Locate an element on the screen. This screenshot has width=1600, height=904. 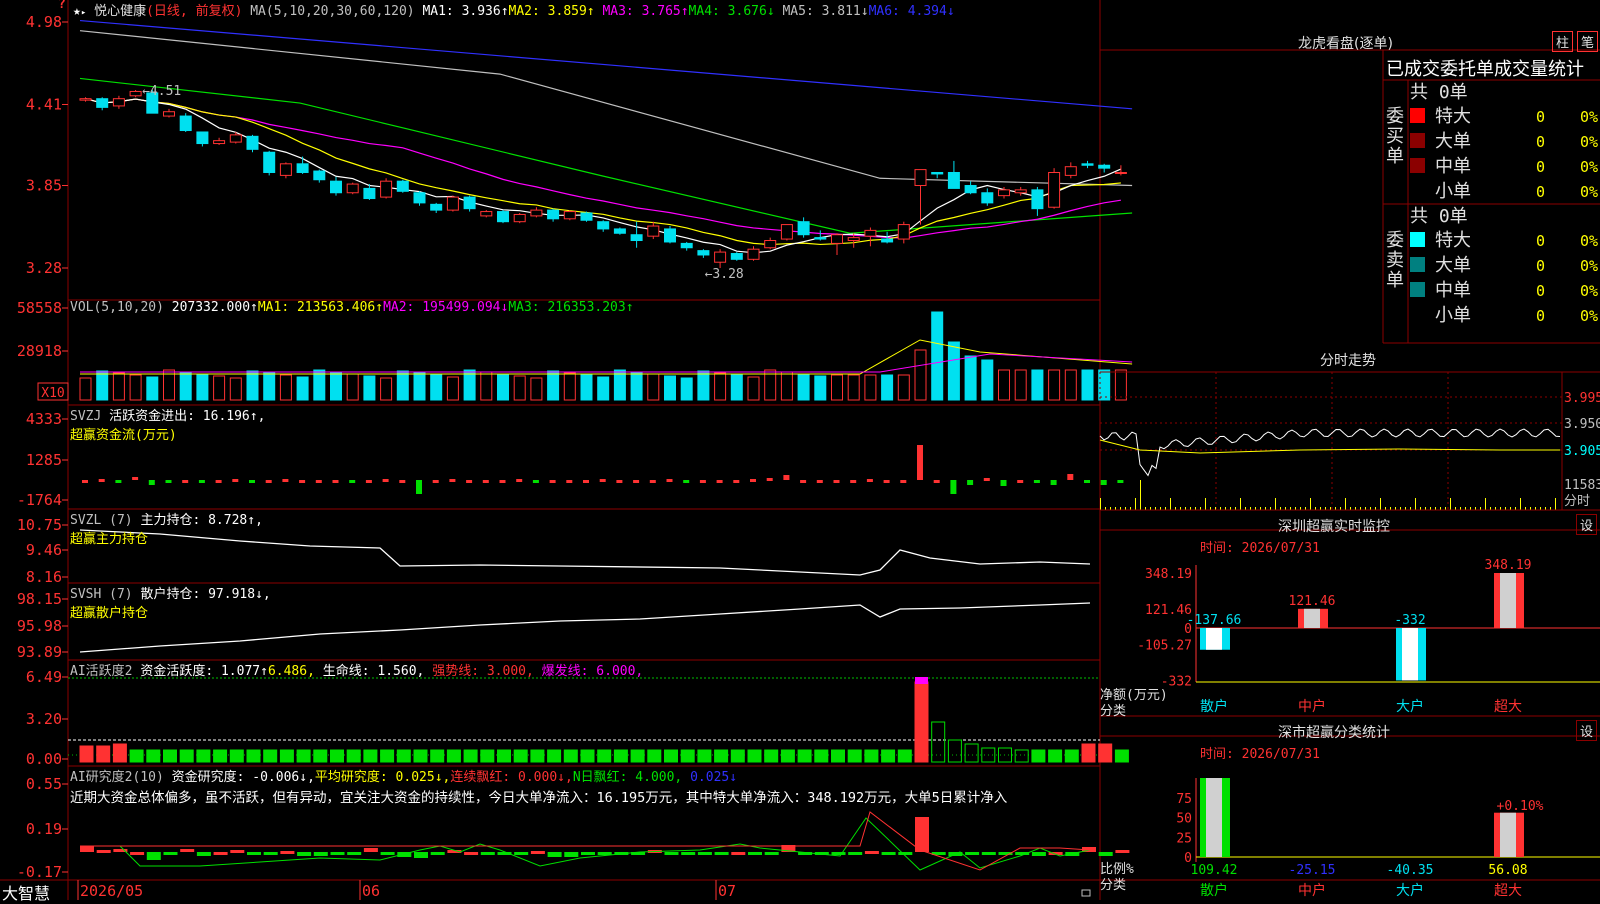
monitor-settings-button: 设 is located at coordinates (1587, 524).